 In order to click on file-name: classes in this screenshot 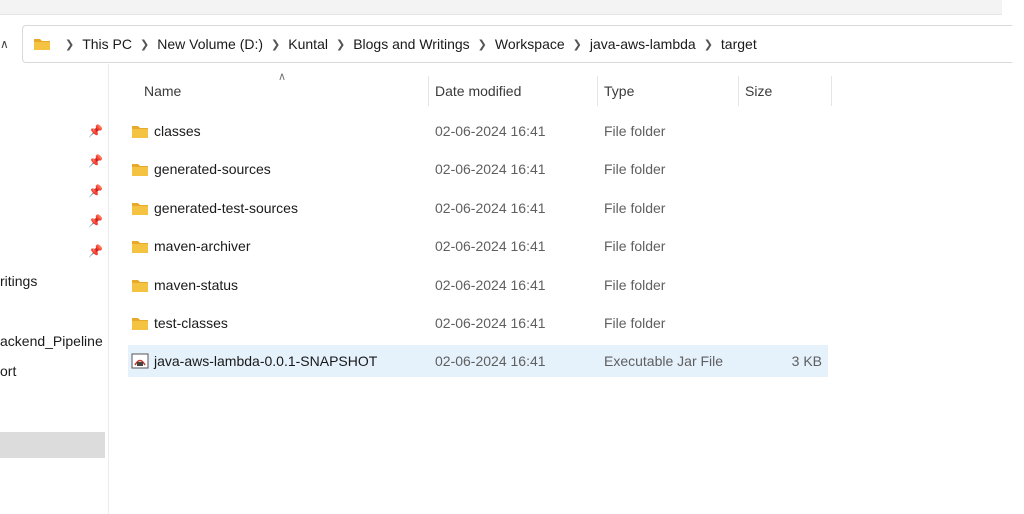, I will do `click(177, 131)`.